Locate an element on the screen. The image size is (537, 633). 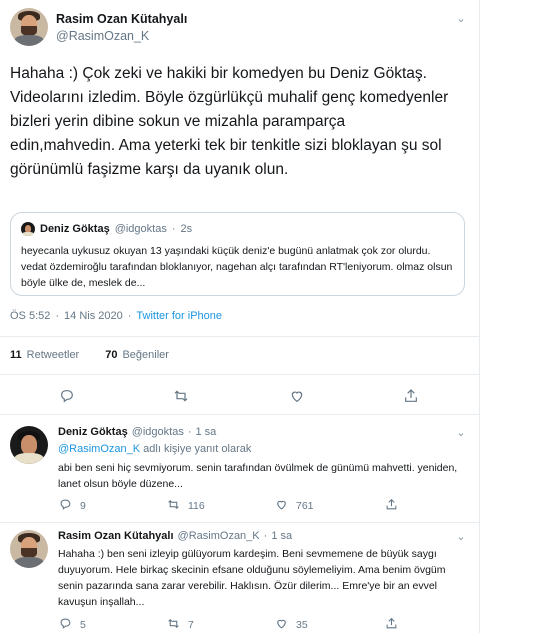
reply-author-name: Rasim Ozan Kütahyalı is located at coordinates (116, 536).